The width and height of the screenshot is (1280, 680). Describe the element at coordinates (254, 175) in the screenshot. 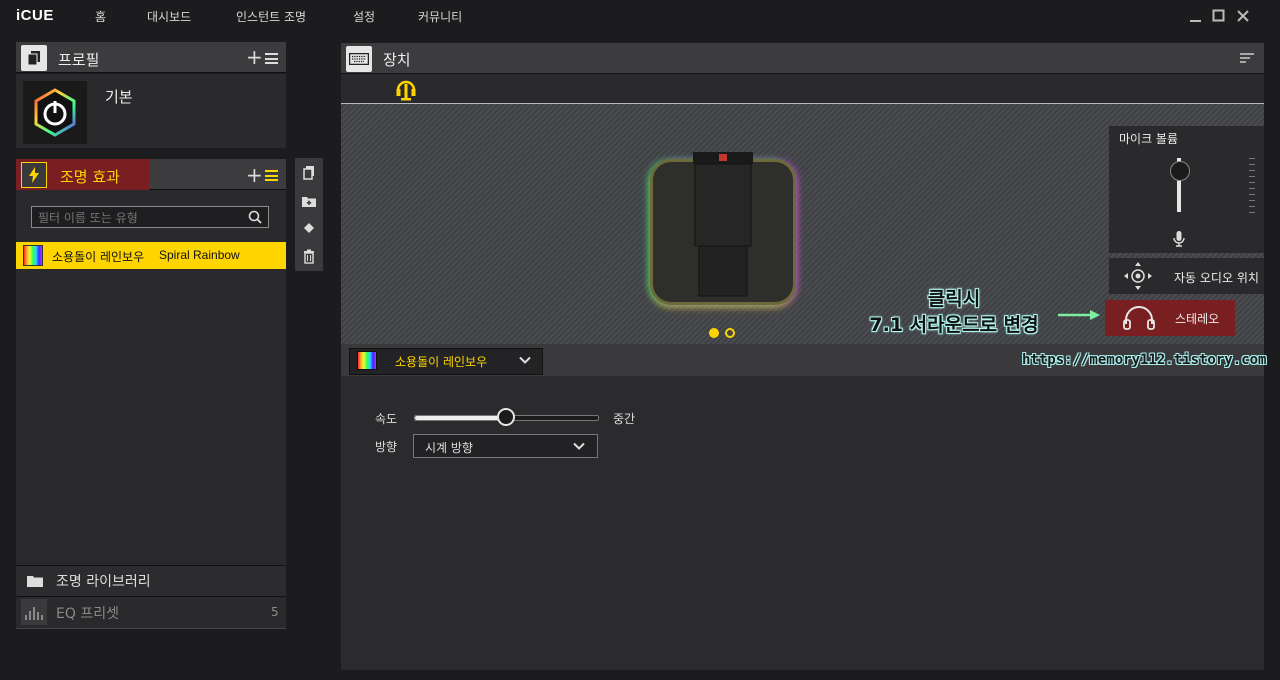

I see `add-lighting-button: +` at that location.